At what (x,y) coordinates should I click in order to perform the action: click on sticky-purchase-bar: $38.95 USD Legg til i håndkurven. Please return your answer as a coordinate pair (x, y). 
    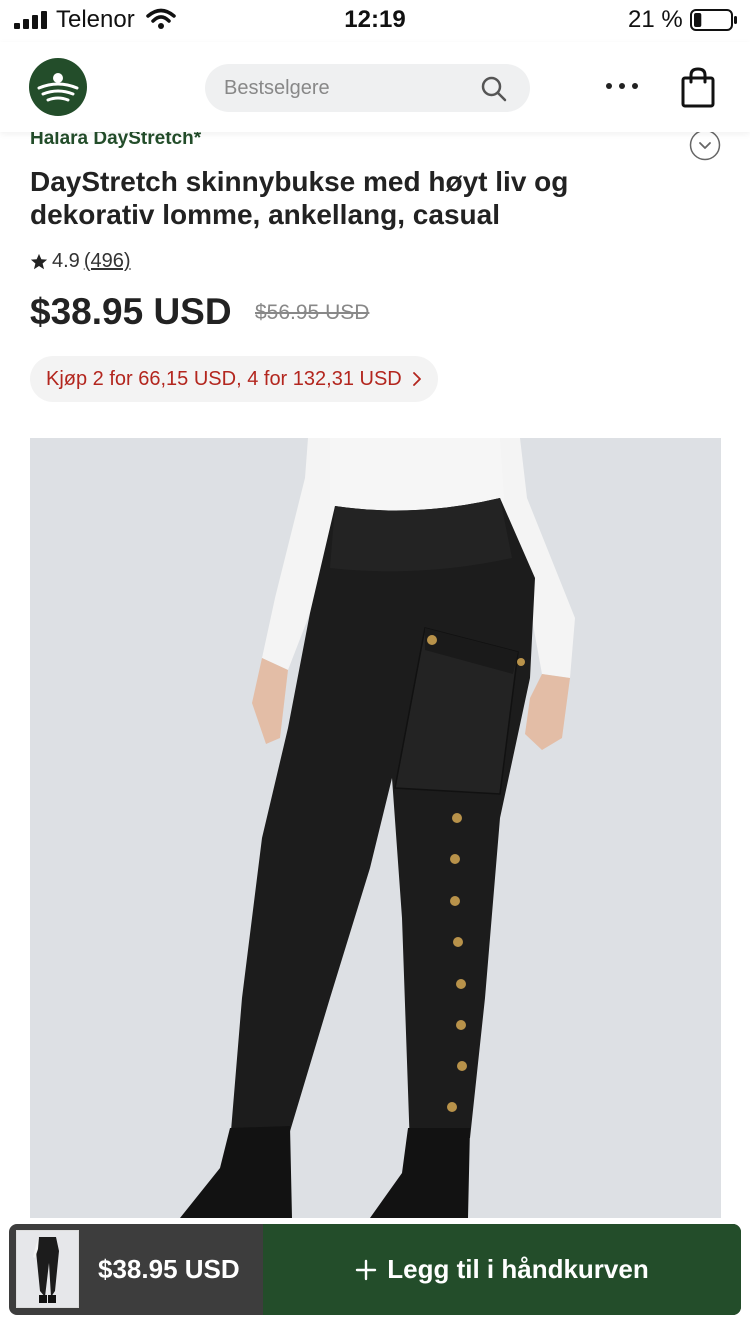
    Looking at the image, I should click on (375, 1269).